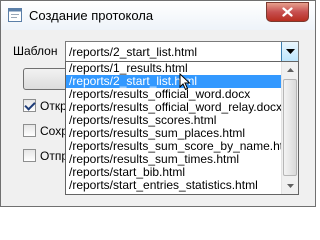 The image size is (320, 240). Describe the element at coordinates (29, 105) in the screenshot. I see `open-checkbox` at that location.